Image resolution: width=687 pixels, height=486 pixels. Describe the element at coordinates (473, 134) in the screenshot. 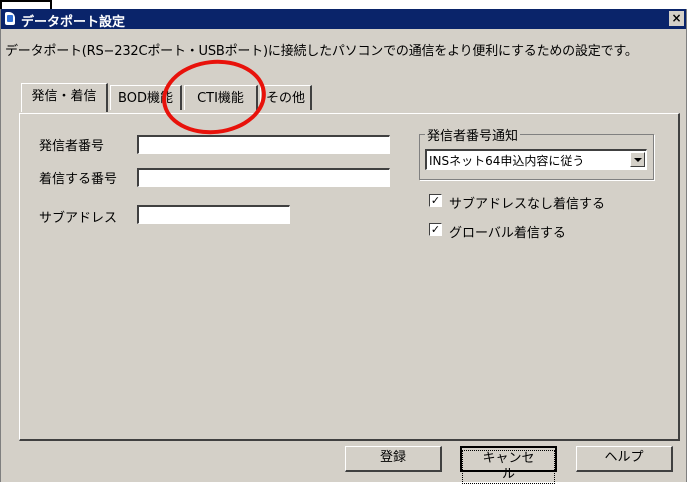

I see `caller-id-notify-title: 発信者番号通知` at that location.